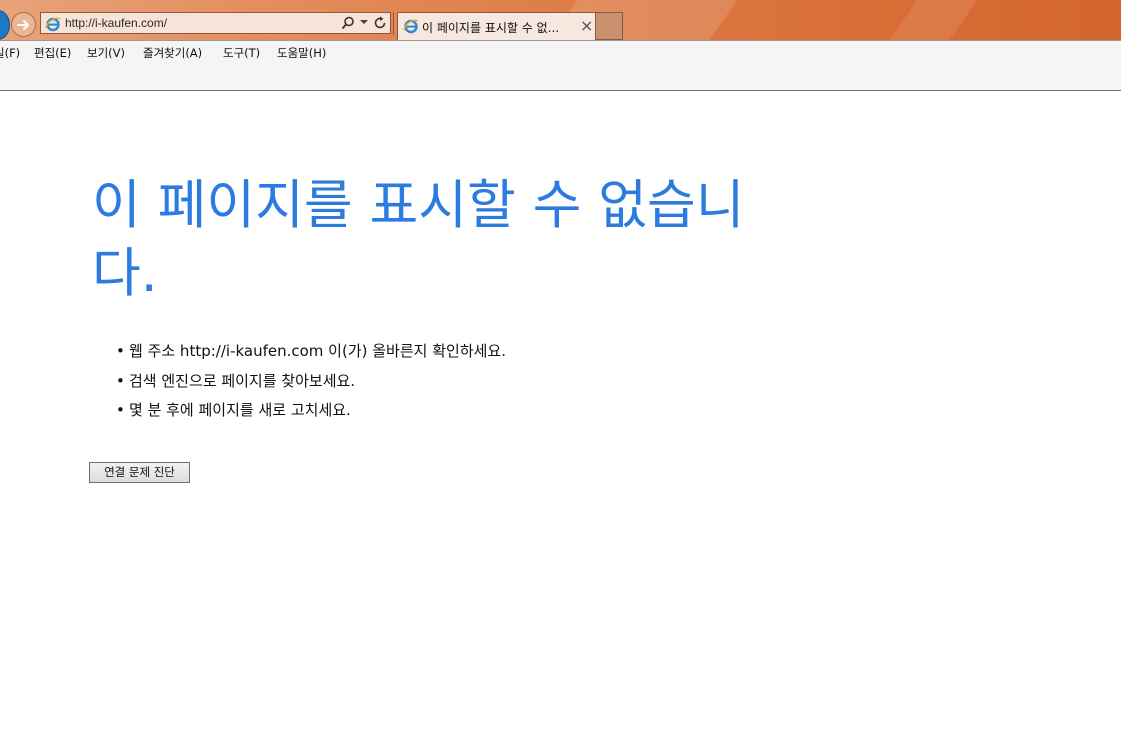 This screenshot has height=754, width=1121. Describe the element at coordinates (215, 23) in the screenshot. I see `address-bar: http://i-kaufen.com/` at that location.